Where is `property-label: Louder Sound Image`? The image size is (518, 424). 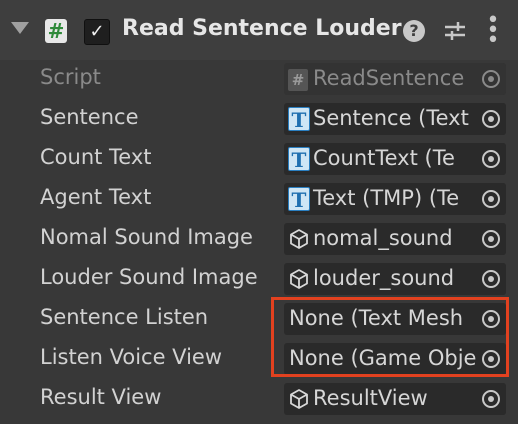 property-label: Louder Sound Image is located at coordinates (149, 277).